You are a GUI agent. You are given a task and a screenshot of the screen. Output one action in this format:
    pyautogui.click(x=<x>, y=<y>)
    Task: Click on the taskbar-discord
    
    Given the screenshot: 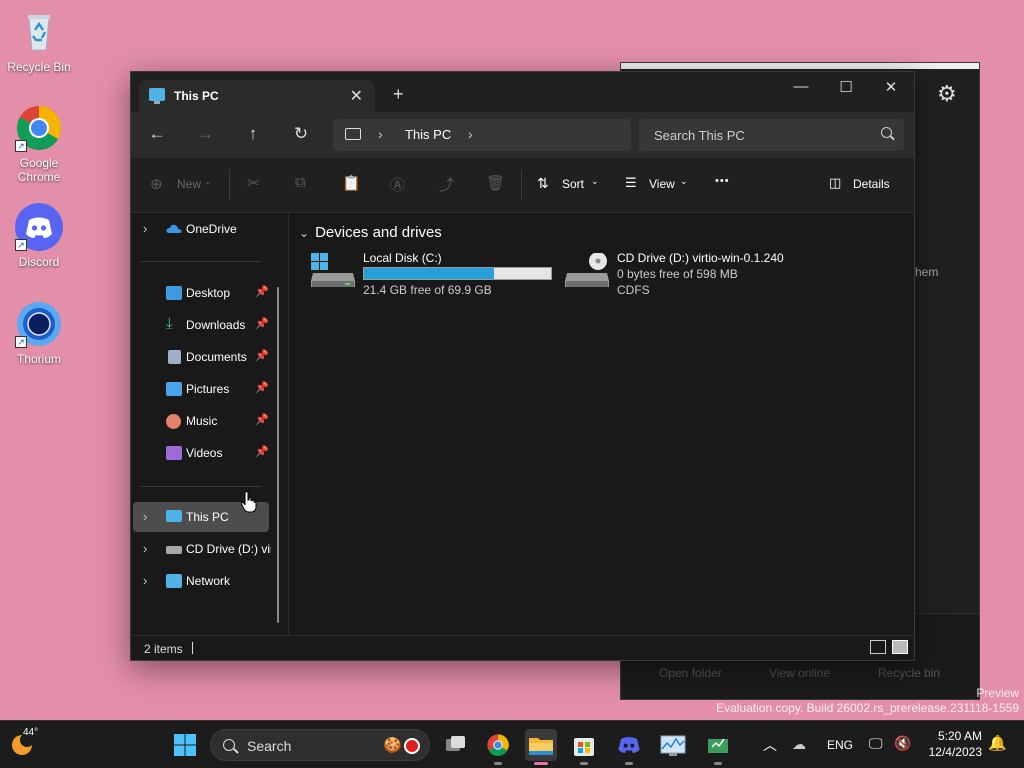 What is the action you would take?
    pyautogui.click(x=629, y=747)
    